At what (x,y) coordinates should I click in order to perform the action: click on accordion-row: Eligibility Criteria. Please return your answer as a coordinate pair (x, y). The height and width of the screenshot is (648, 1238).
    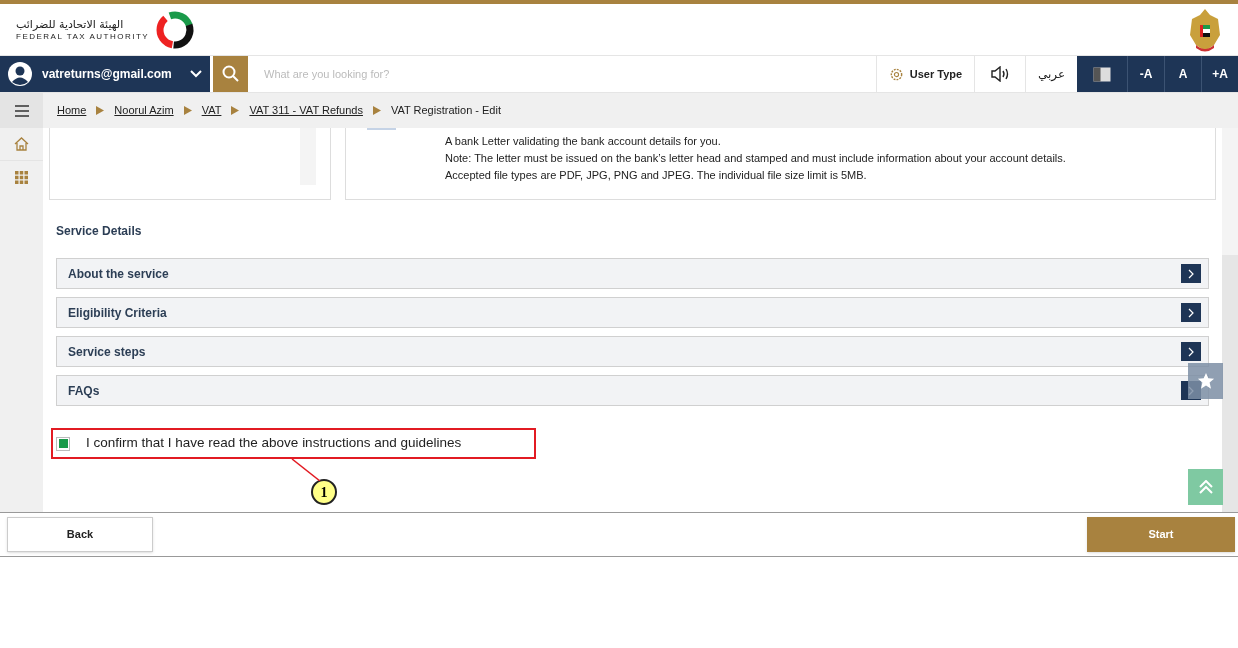
    Looking at the image, I should click on (632, 312).